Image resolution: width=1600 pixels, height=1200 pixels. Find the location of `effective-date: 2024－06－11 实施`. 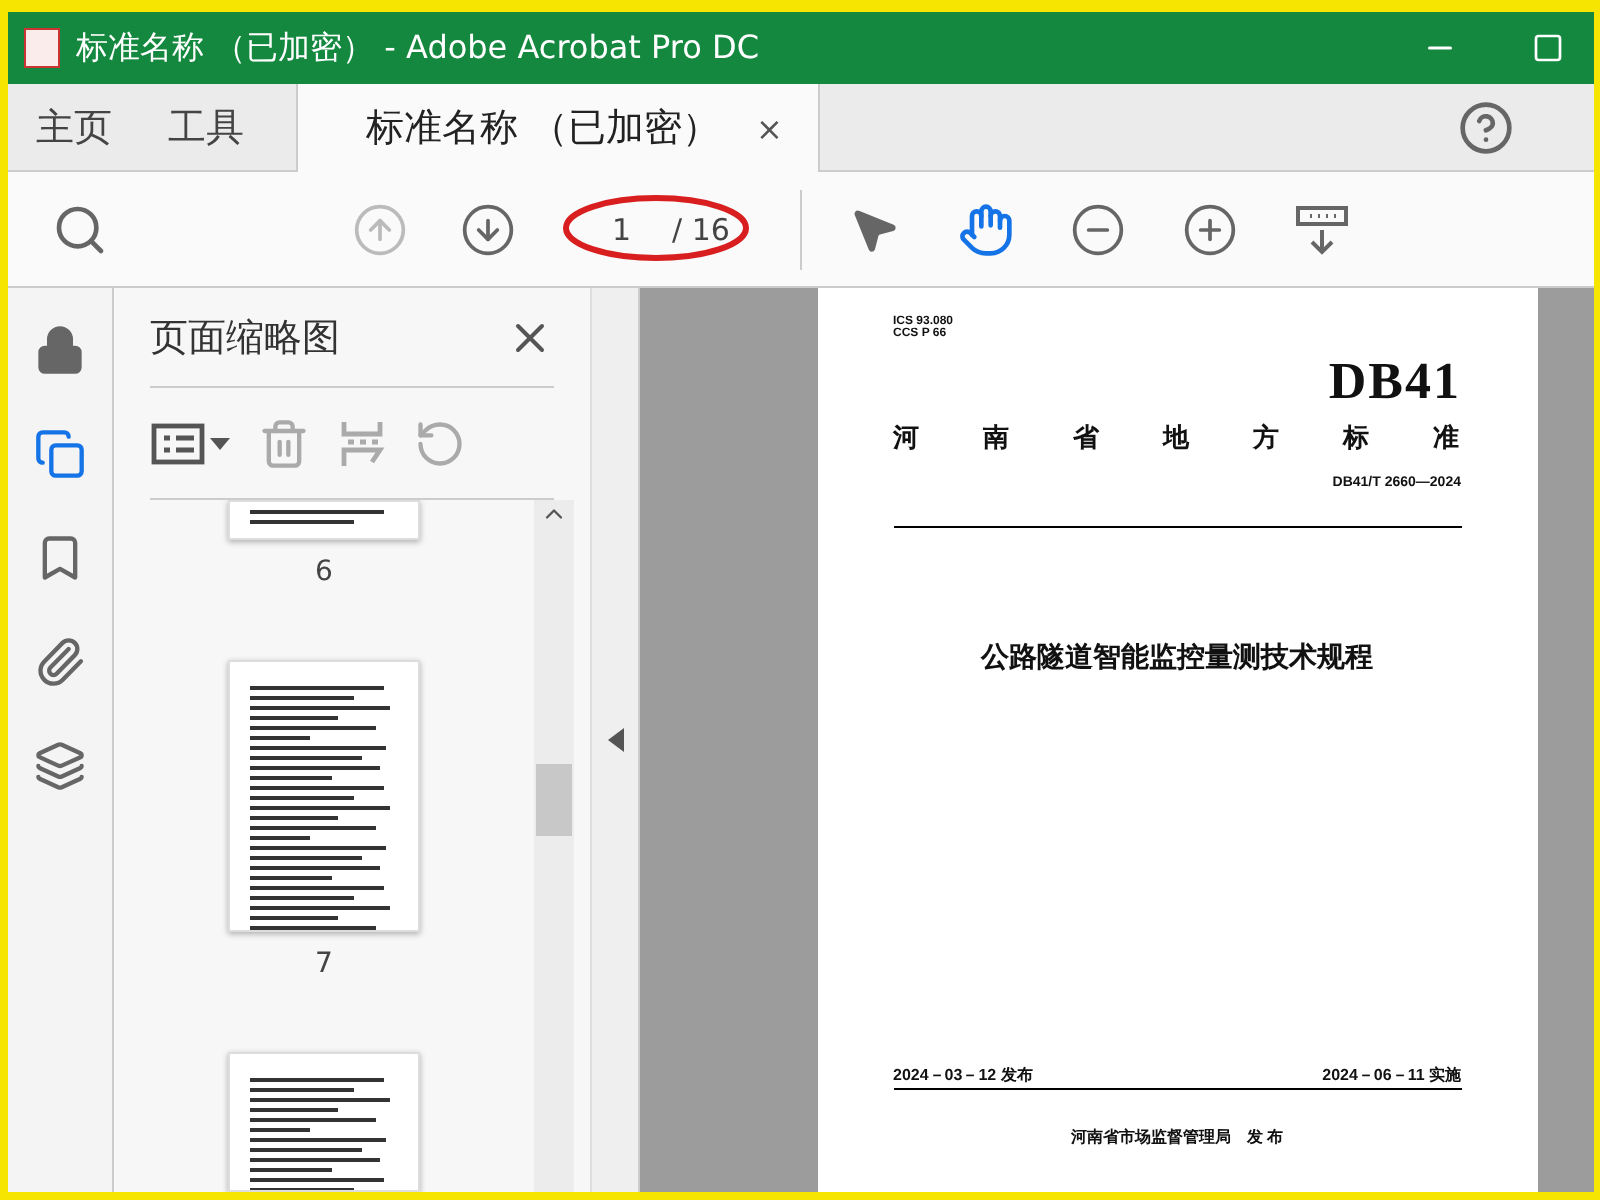

effective-date: 2024－06－11 实施 is located at coordinates (1391, 1075).